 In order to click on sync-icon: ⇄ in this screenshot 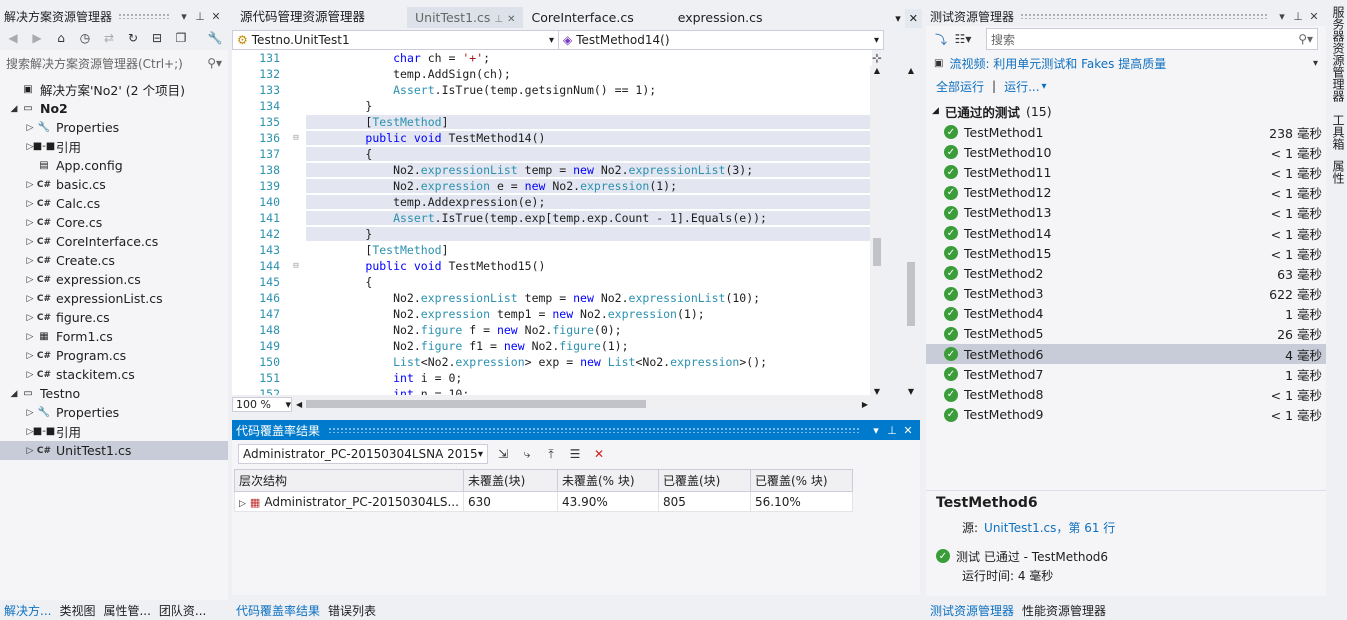, I will do `click(109, 38)`.